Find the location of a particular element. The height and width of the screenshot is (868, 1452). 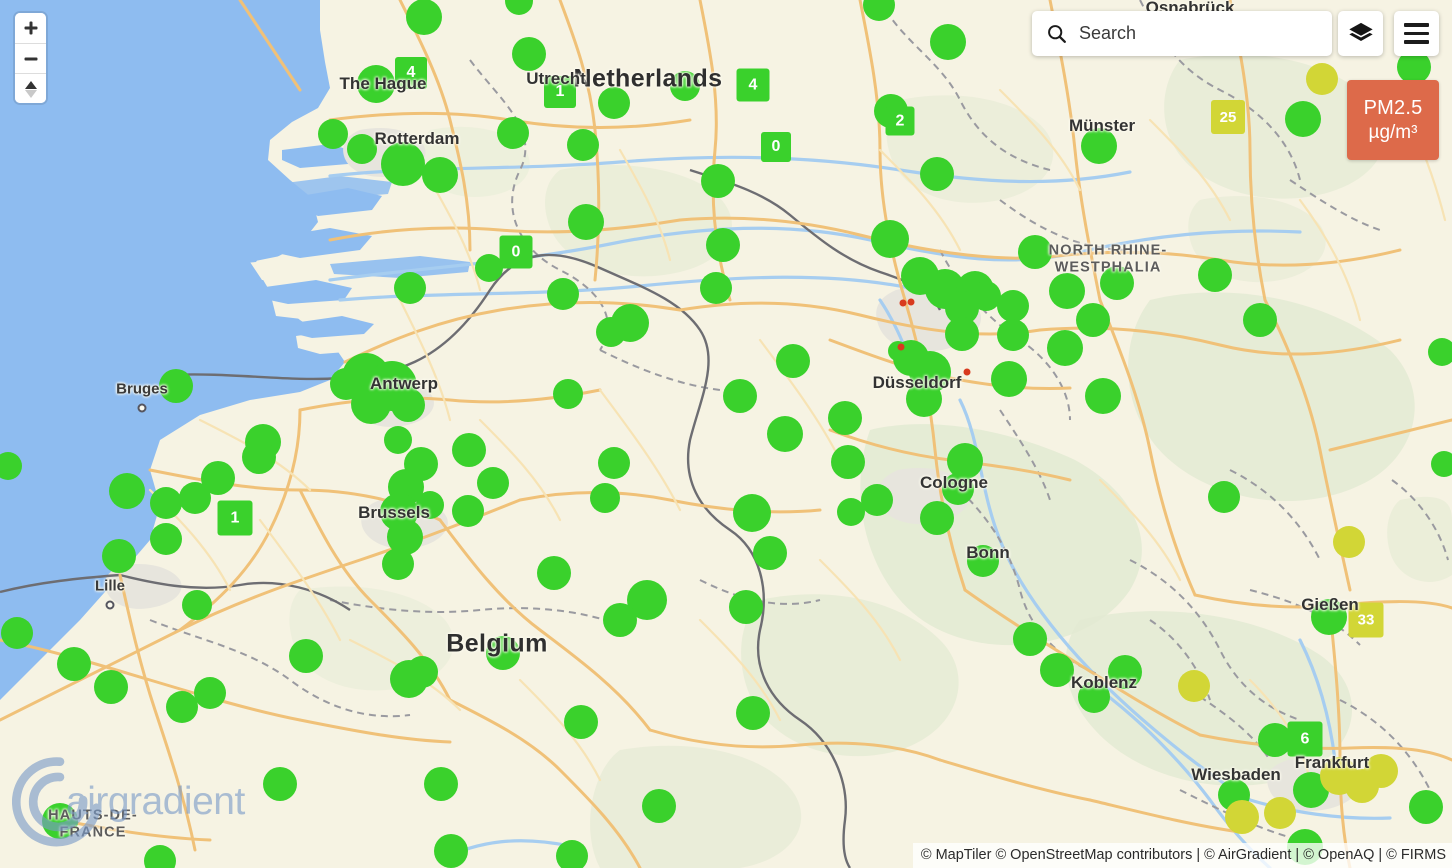

layers-button is located at coordinates (1360, 33).